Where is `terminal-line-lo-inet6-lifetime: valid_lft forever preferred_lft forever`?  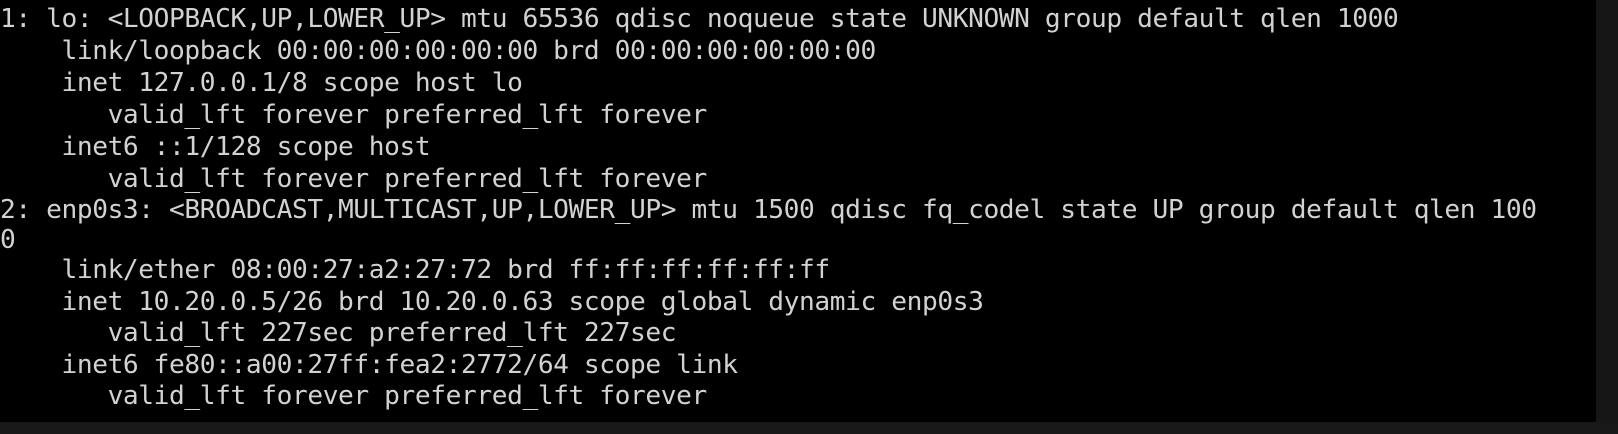
terminal-line-lo-inet6-lifetime: valid_lft forever preferred_lft forever is located at coordinates (354, 179).